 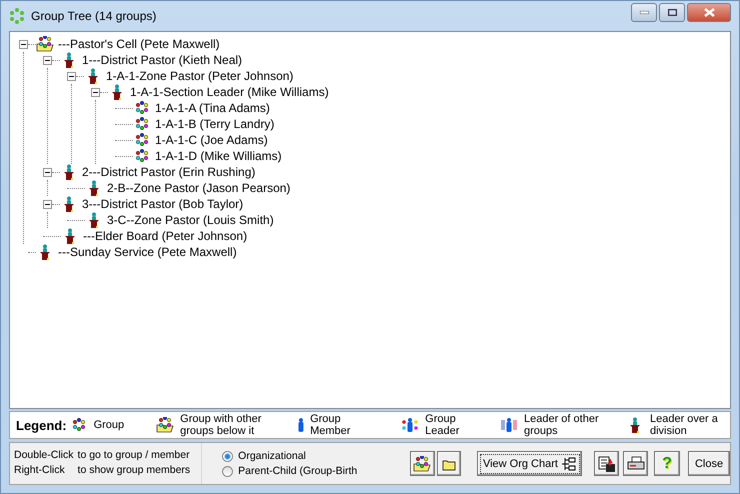 What do you see at coordinates (568, 464) in the screenshot?
I see `org-chart-icon` at bounding box center [568, 464].